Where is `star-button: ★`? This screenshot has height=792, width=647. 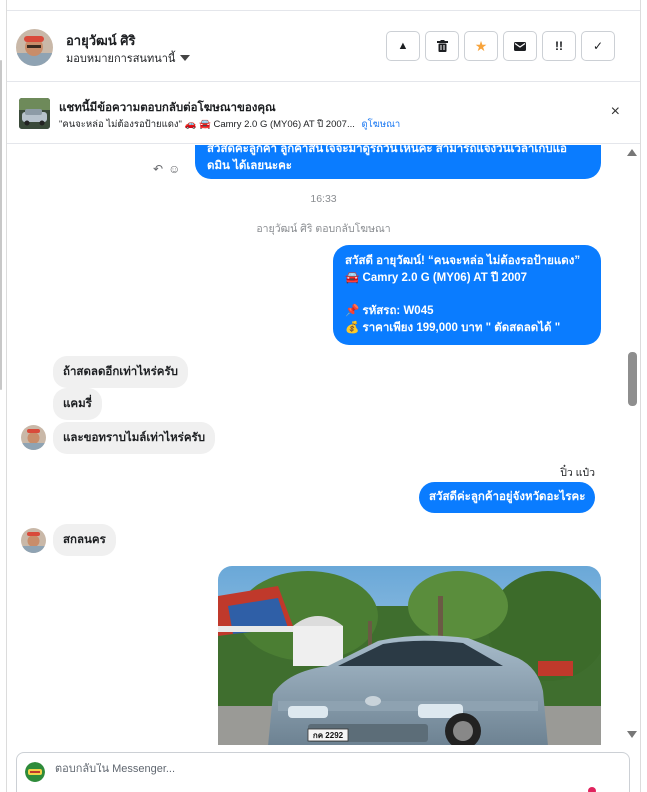 star-button: ★ is located at coordinates (481, 46).